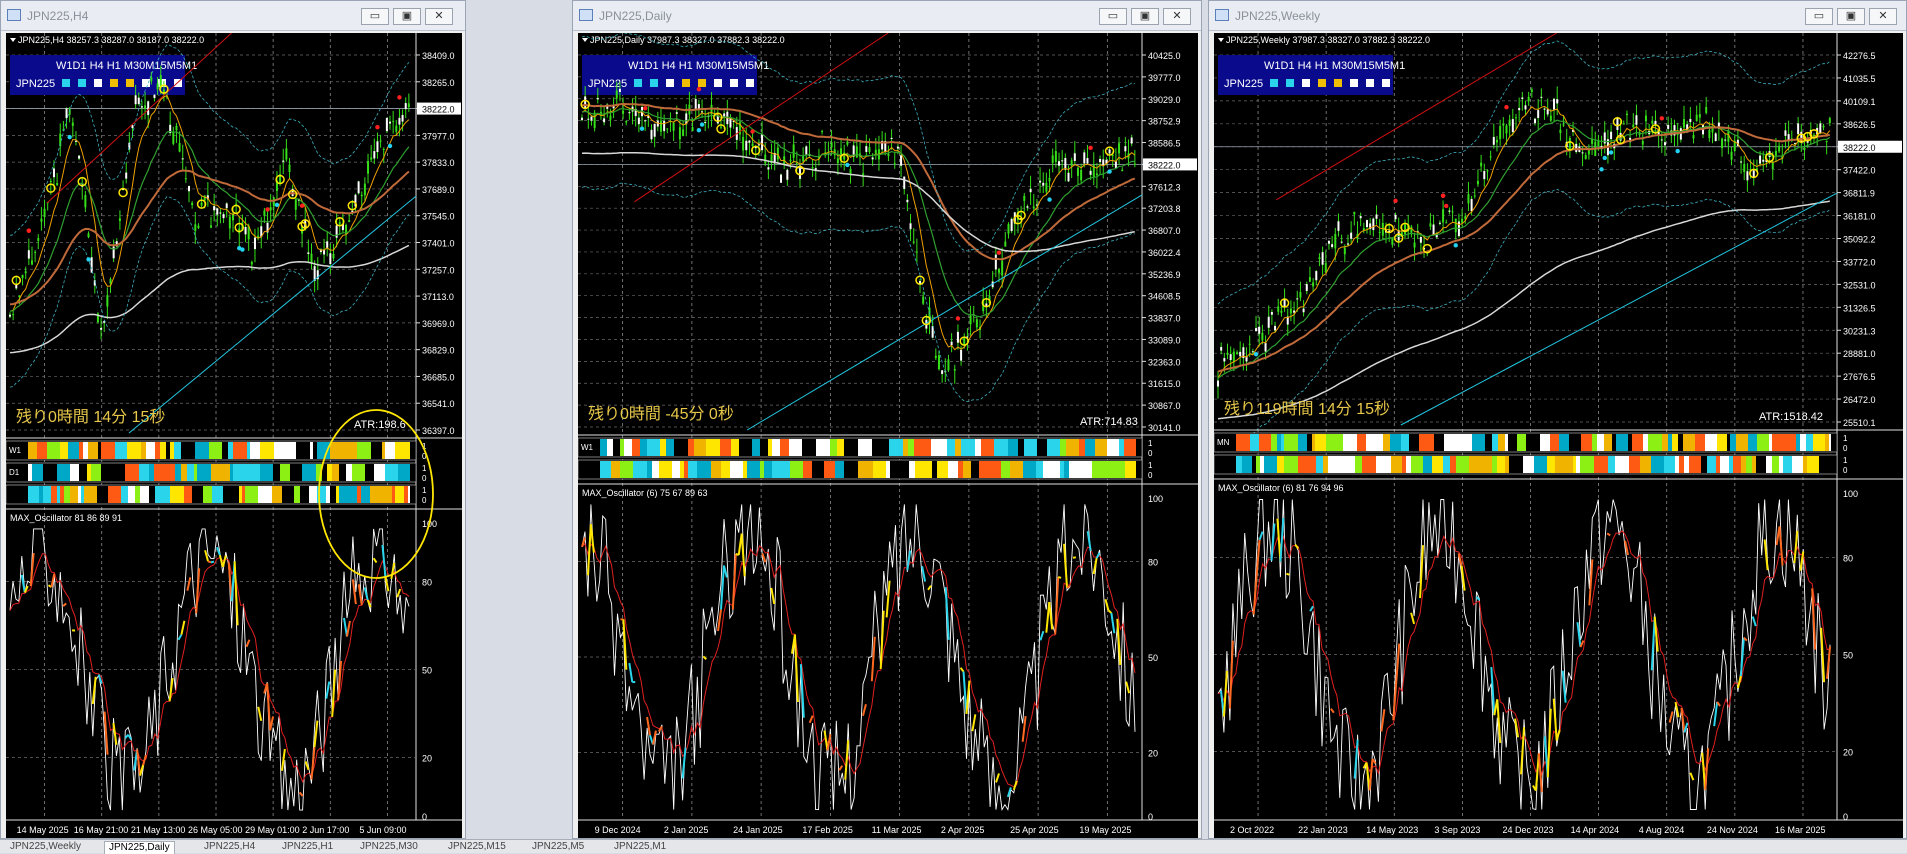 The image size is (1907, 854). I want to click on remaining-time-label: 残り0時間 -45分 0秒, so click(661, 414).